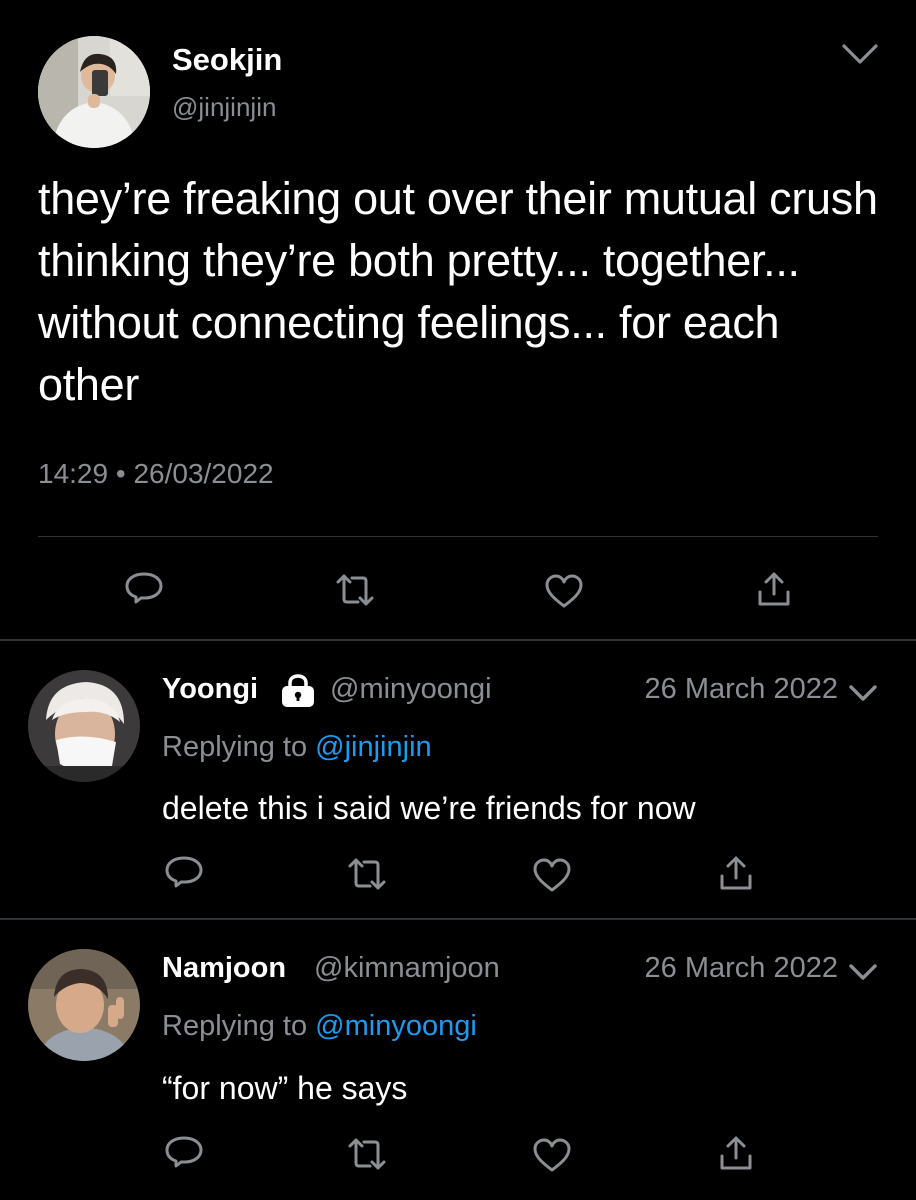 This screenshot has width=916, height=1200. What do you see at coordinates (224, 968) in the screenshot?
I see `reply-author-display-name: Namjoon` at bounding box center [224, 968].